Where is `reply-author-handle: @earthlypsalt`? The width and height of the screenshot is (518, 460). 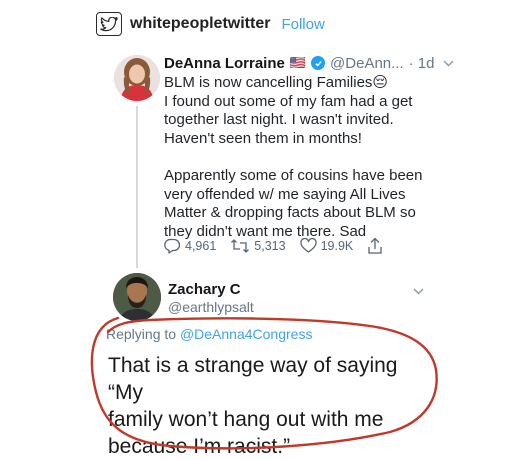 reply-author-handle: @earthlypsalt is located at coordinates (211, 307).